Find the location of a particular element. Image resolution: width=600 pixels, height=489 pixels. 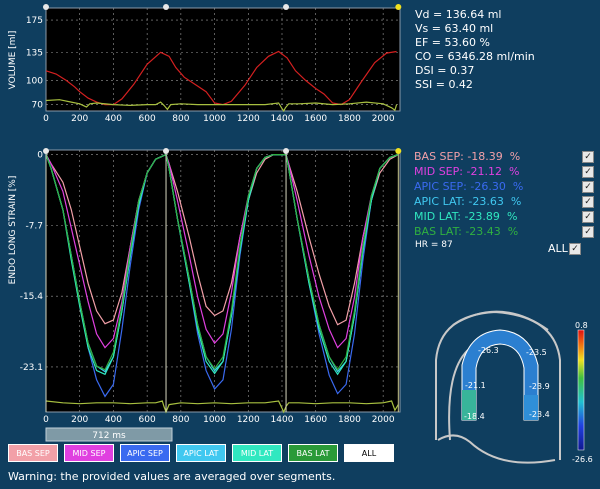

volume-xtick-label: 0 is located at coordinates (46, 119).